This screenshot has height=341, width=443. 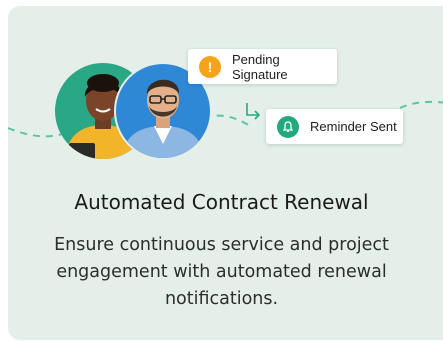 What do you see at coordinates (221, 202) in the screenshot?
I see `card-title: Automated Contract Renewal` at bounding box center [221, 202].